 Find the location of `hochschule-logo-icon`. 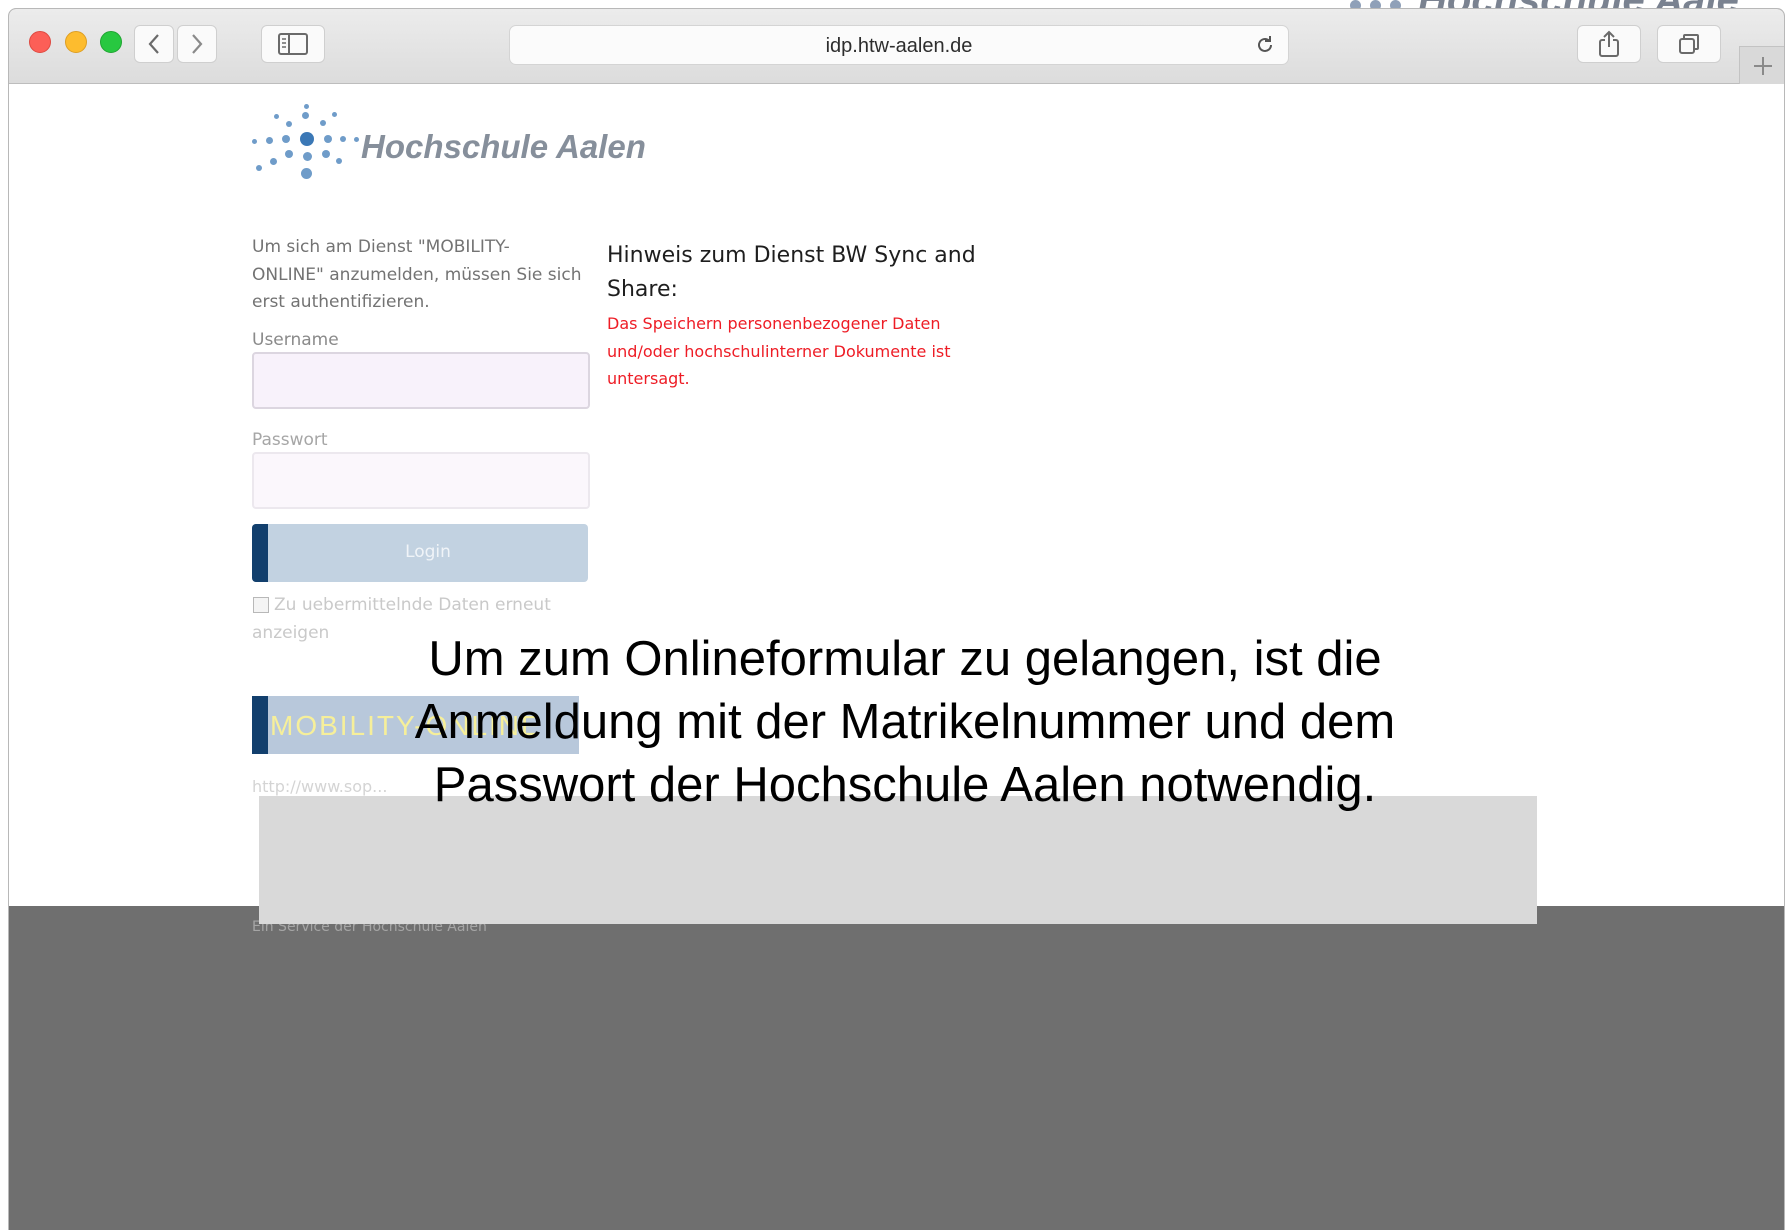

hochschule-logo-icon is located at coordinates (307, 142).